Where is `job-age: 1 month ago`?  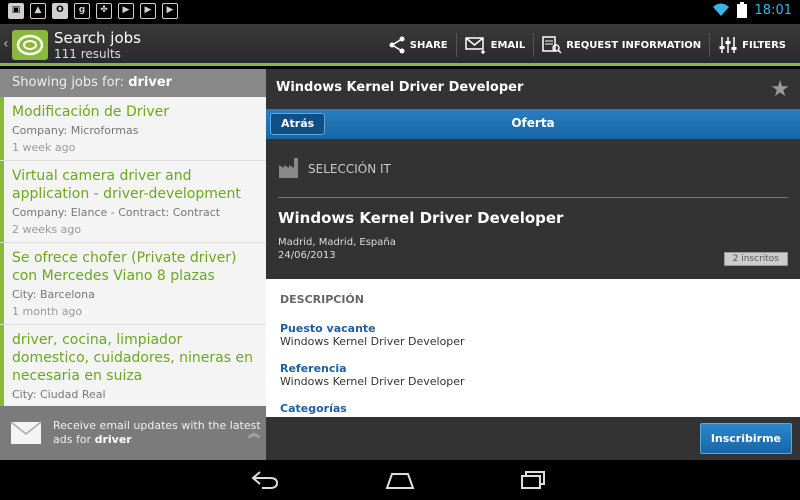
job-age: 1 month ago is located at coordinates (47, 311).